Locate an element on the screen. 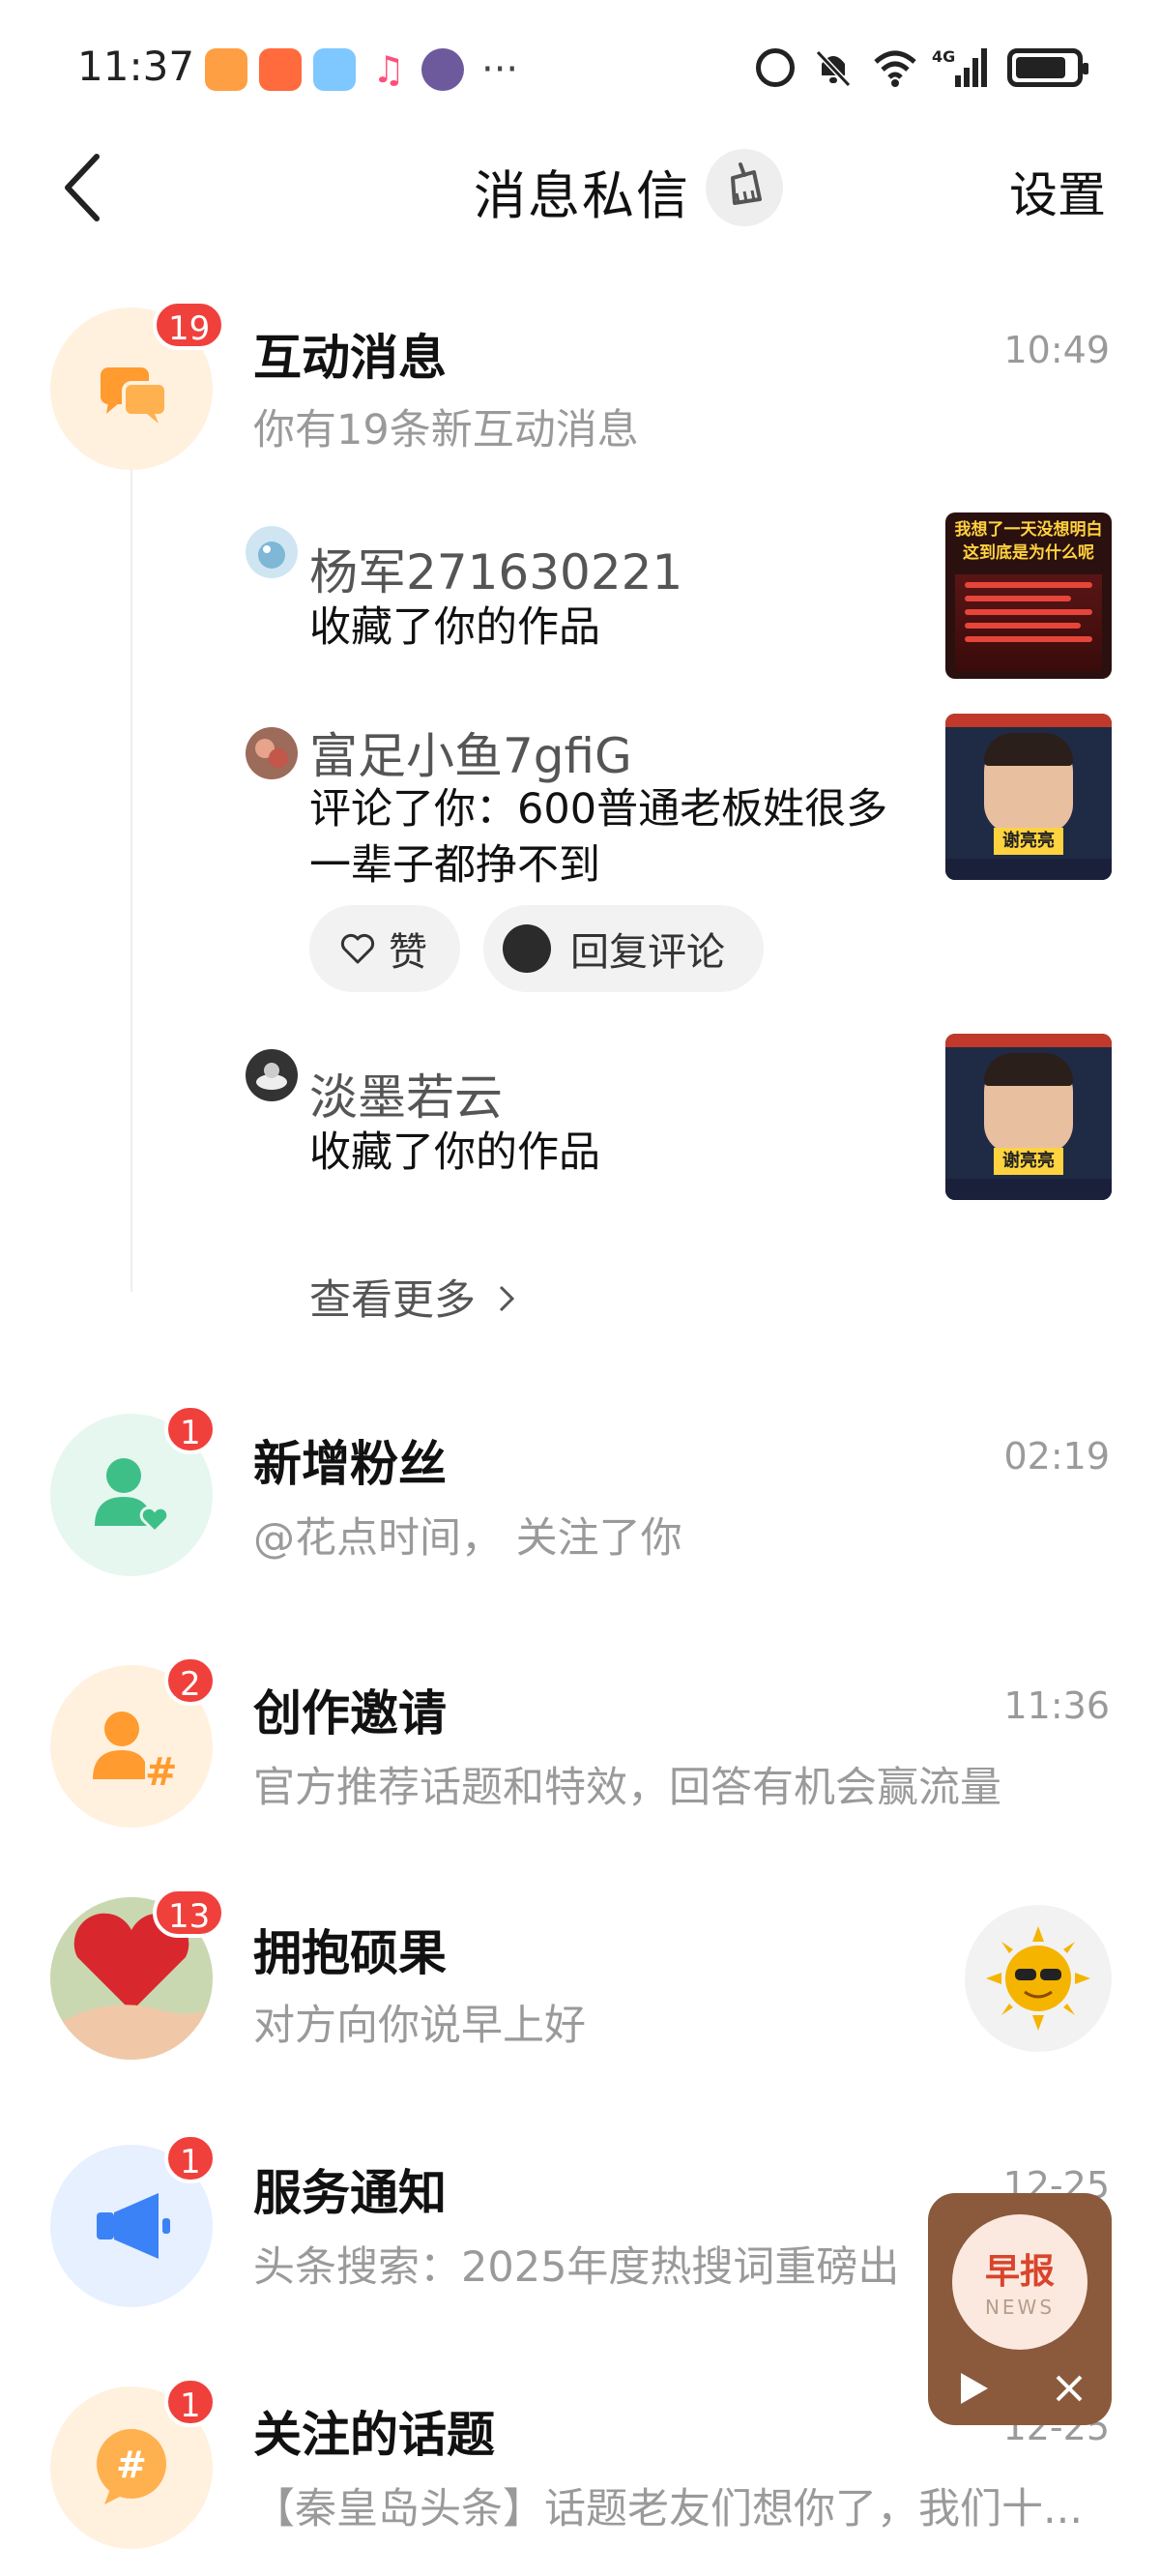 This screenshot has width=1160, height=2576. app-music-icon: ♫ is located at coordinates (389, 69).